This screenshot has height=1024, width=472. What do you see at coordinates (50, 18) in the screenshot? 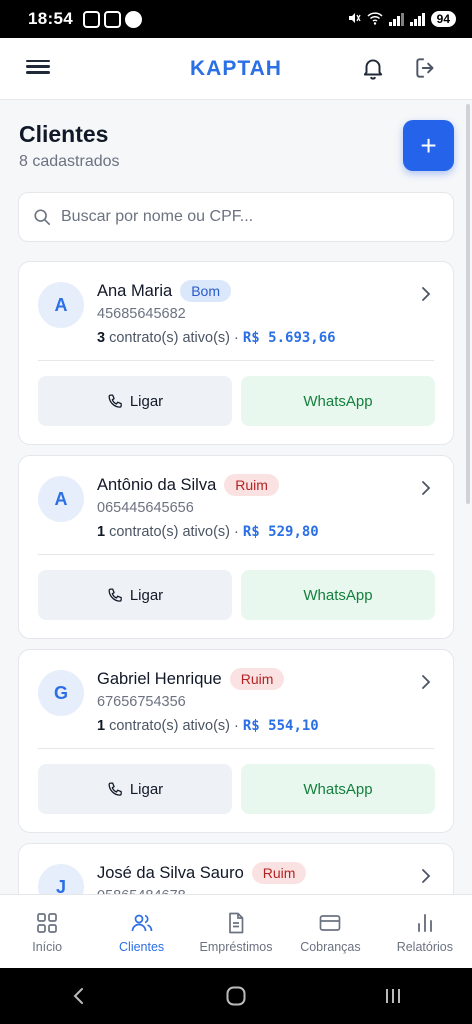
I see `status-time: 18:54` at bounding box center [50, 18].